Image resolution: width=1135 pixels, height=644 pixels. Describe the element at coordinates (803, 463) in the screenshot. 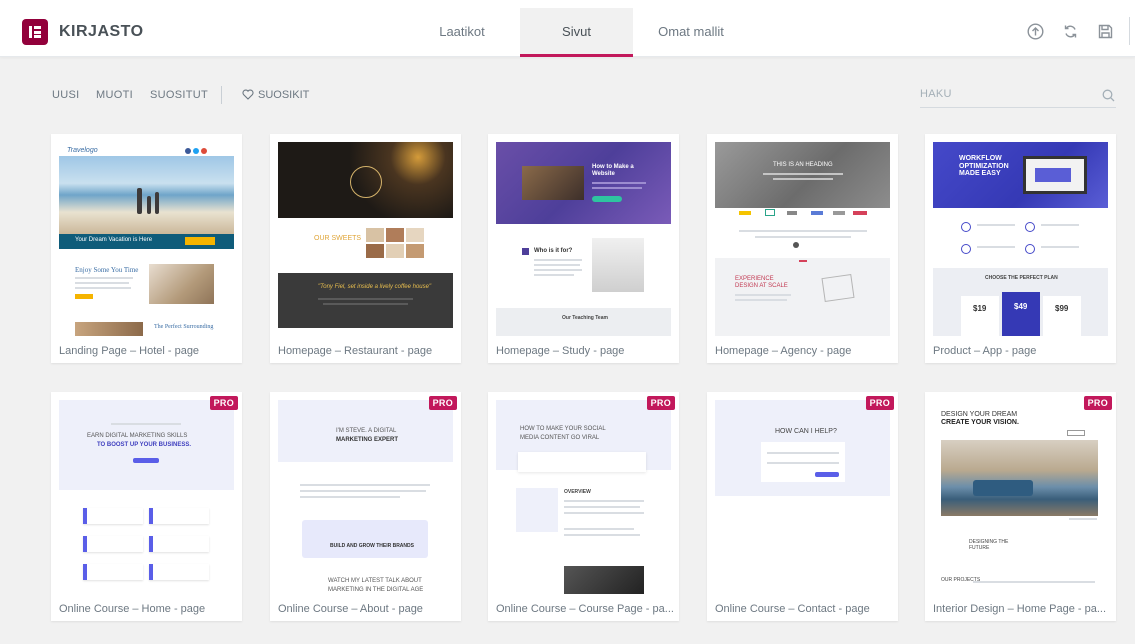

I see `form-field` at that location.